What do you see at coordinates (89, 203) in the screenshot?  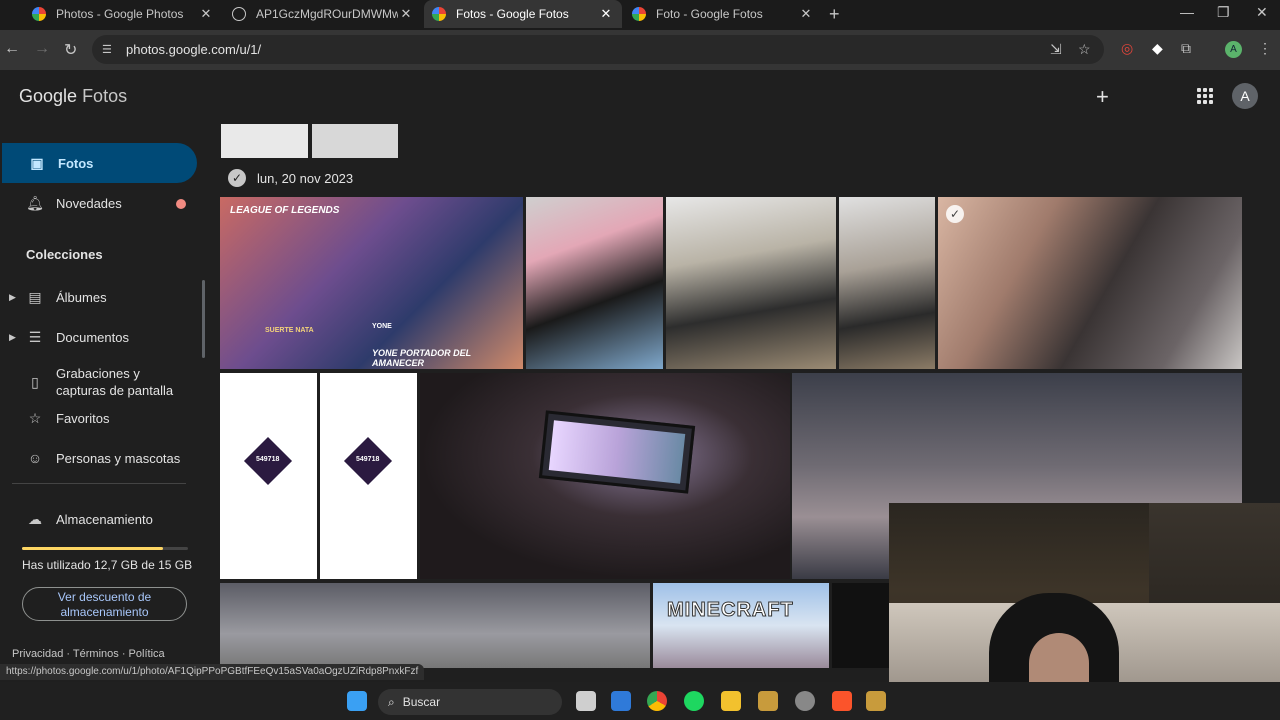 I see `sidebar-item-label: Novedades` at bounding box center [89, 203].